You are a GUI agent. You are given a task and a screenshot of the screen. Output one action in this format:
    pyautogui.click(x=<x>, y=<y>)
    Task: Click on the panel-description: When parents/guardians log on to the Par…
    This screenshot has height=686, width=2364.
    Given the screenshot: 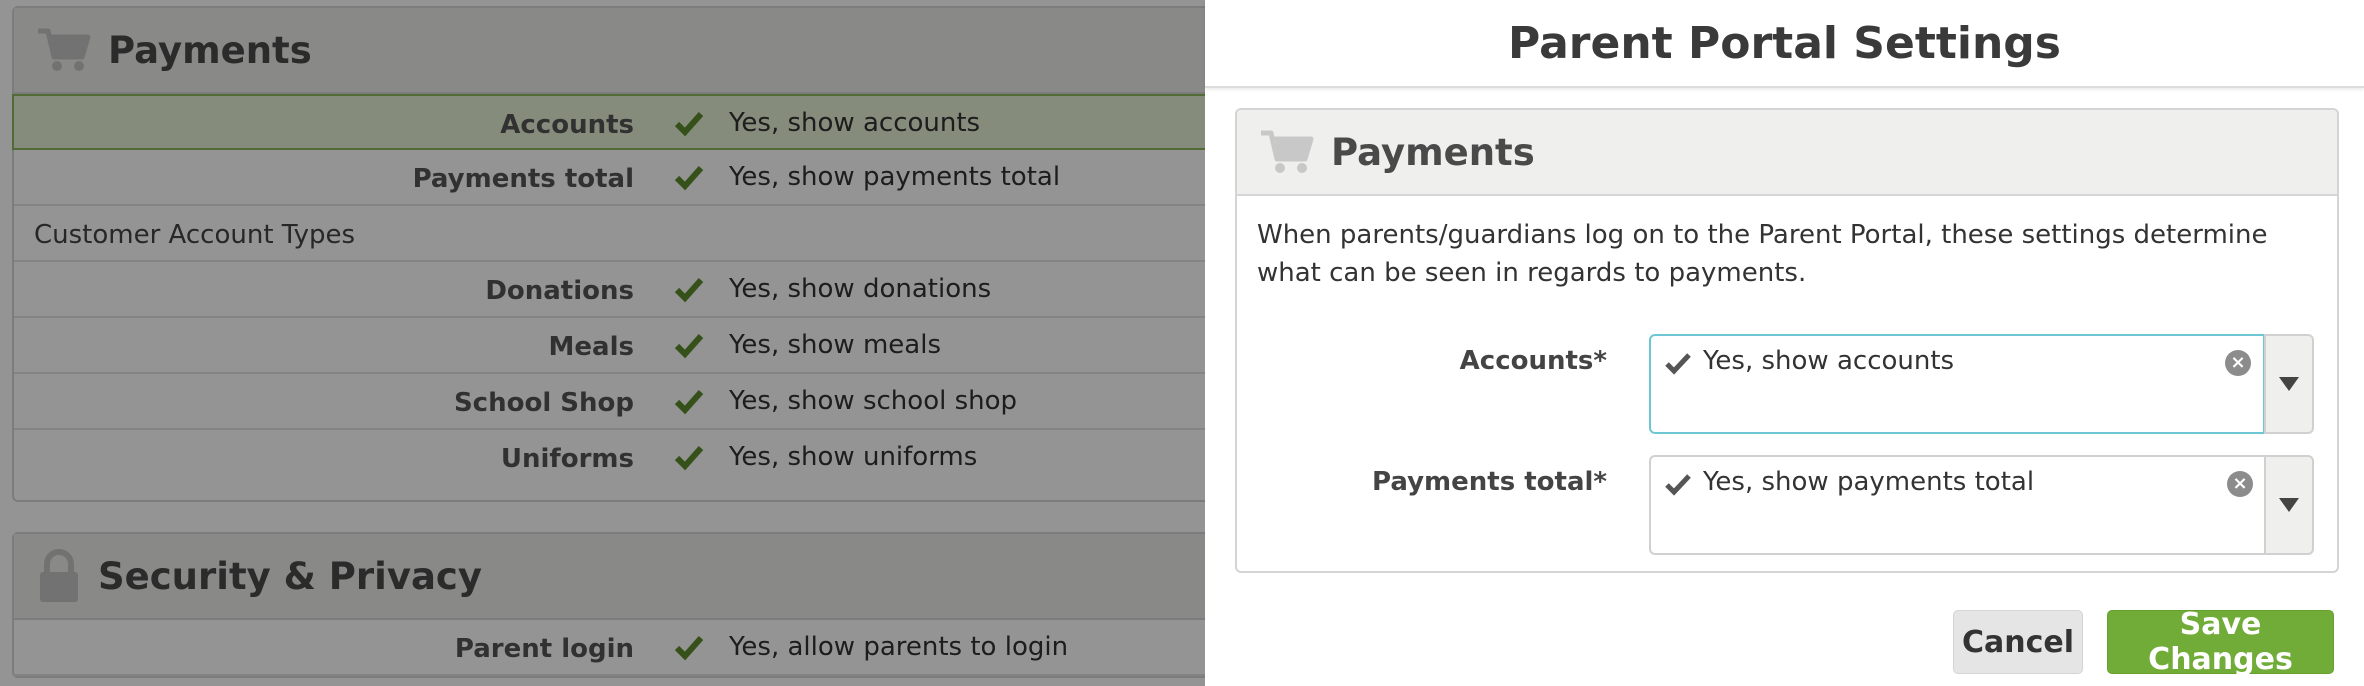 What is the action you would take?
    pyautogui.click(x=1762, y=254)
    